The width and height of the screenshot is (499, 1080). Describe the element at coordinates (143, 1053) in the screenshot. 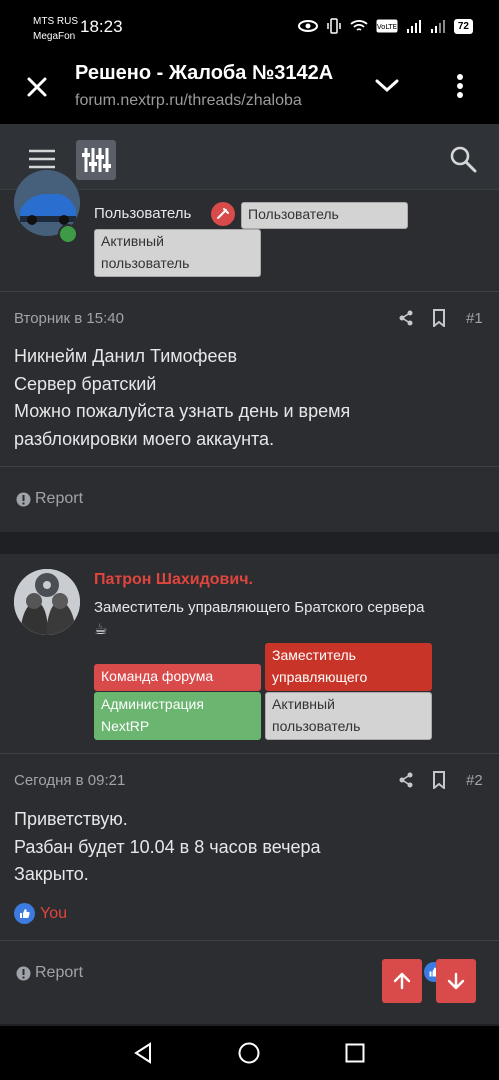

I see `back-icon` at that location.